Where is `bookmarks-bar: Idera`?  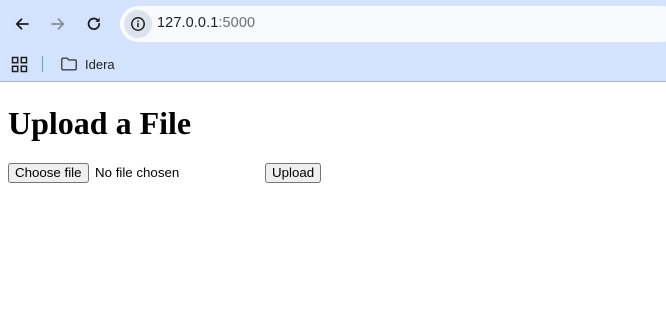 bookmarks-bar: Idera is located at coordinates (333, 64).